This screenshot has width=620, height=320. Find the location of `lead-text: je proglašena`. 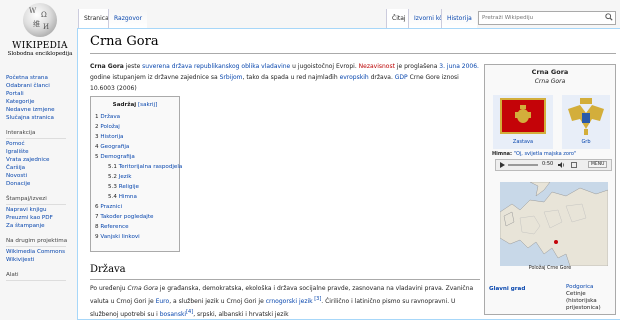

lead-text: je proglašena is located at coordinates (417, 66).